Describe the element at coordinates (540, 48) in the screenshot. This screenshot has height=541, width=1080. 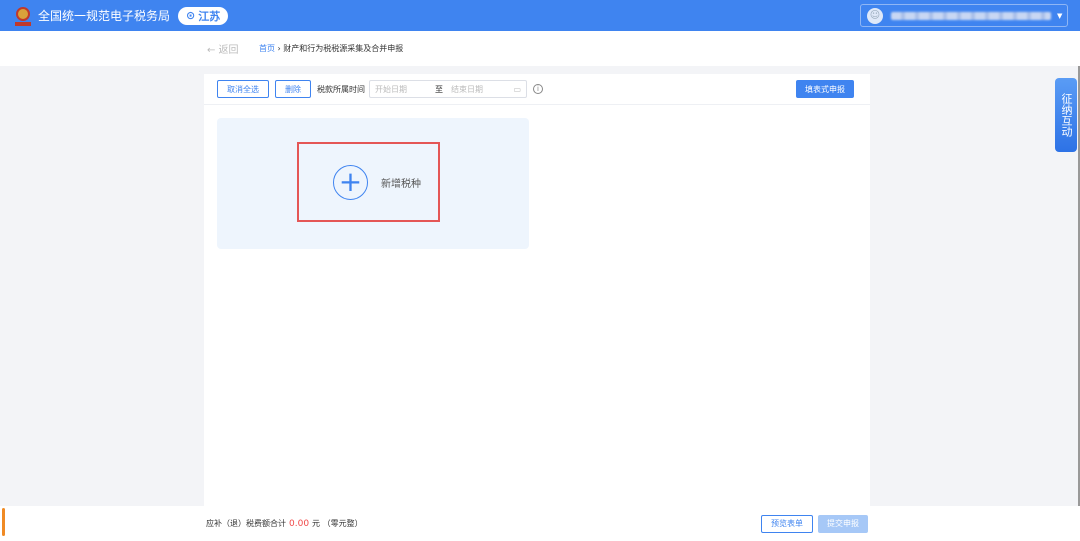
I see `breadcrumb-bar: ← 返回 首页 › 财产和行为税税源采集及合并申报` at that location.